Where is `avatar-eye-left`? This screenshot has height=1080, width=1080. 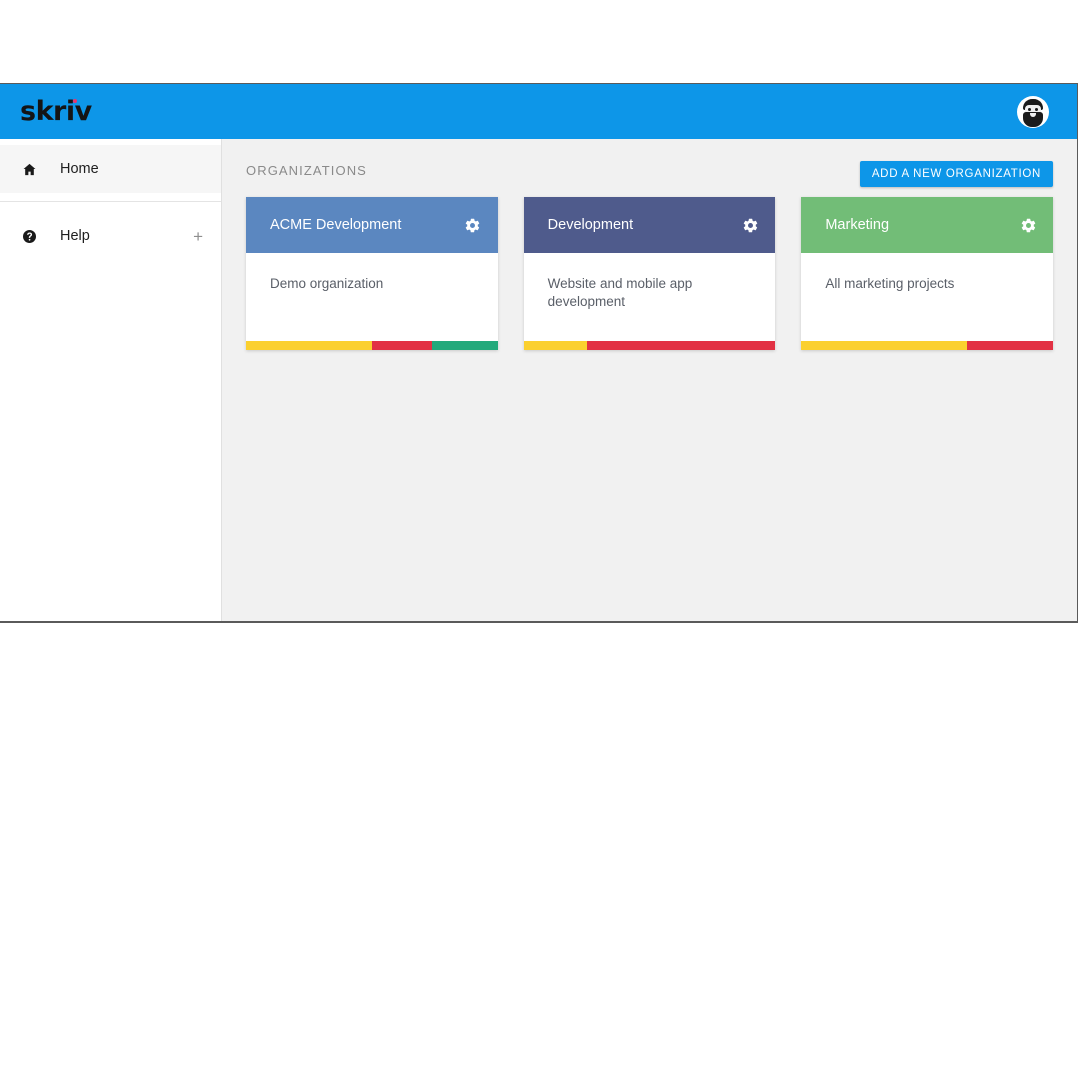
avatar-eye-left is located at coordinates (1029, 109).